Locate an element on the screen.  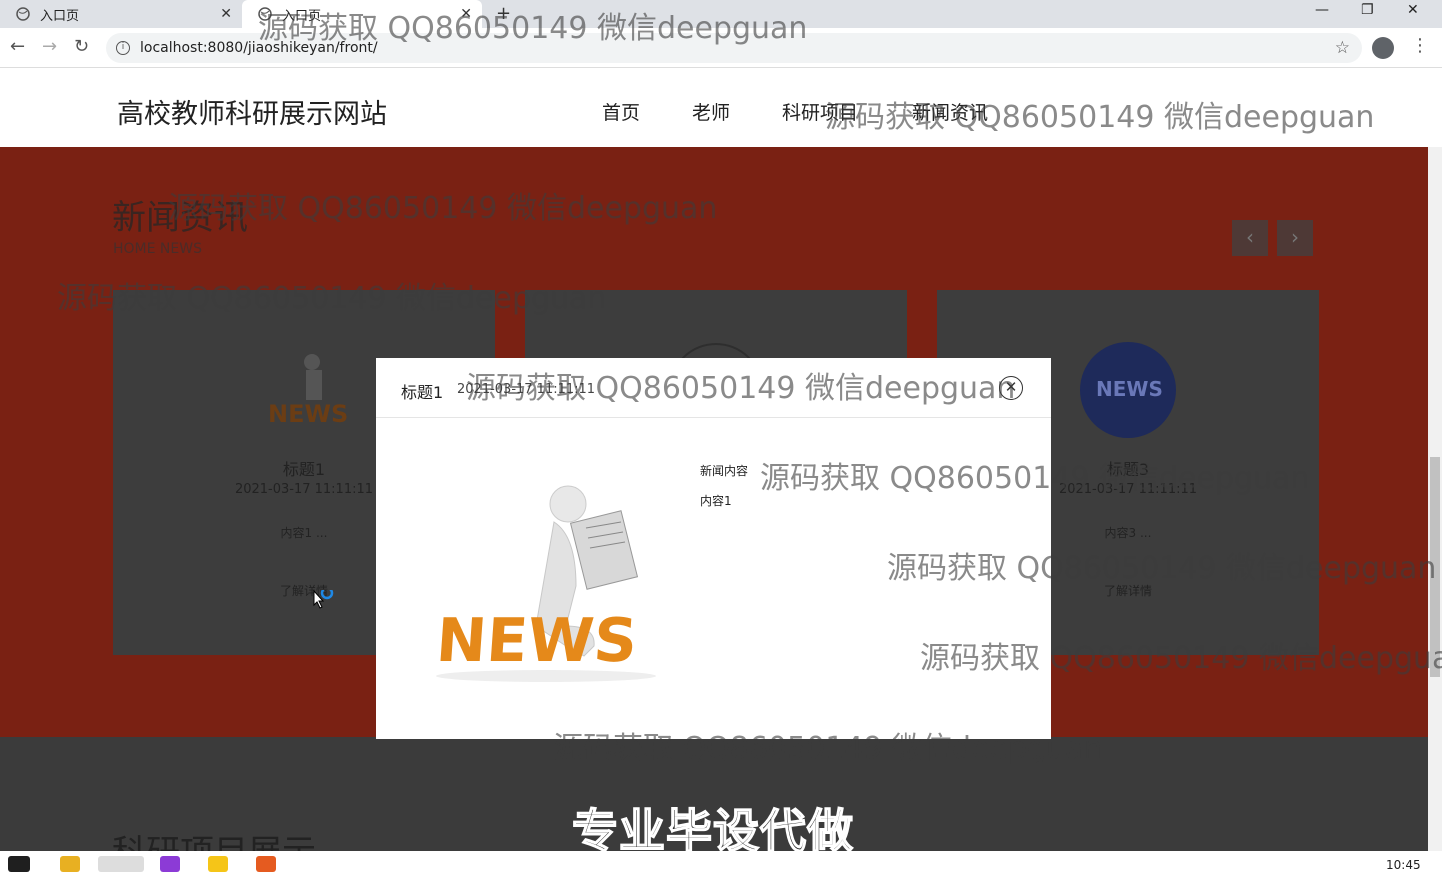
nav-home: 首页 is located at coordinates (621, 111).